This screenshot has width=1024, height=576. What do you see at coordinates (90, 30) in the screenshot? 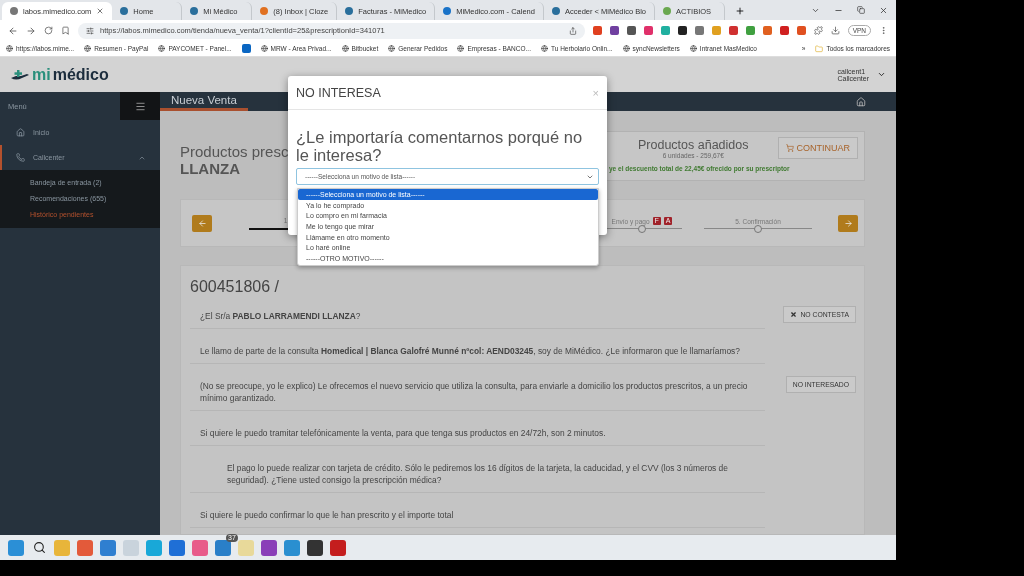
I see `site-settings-icon` at bounding box center [90, 30].